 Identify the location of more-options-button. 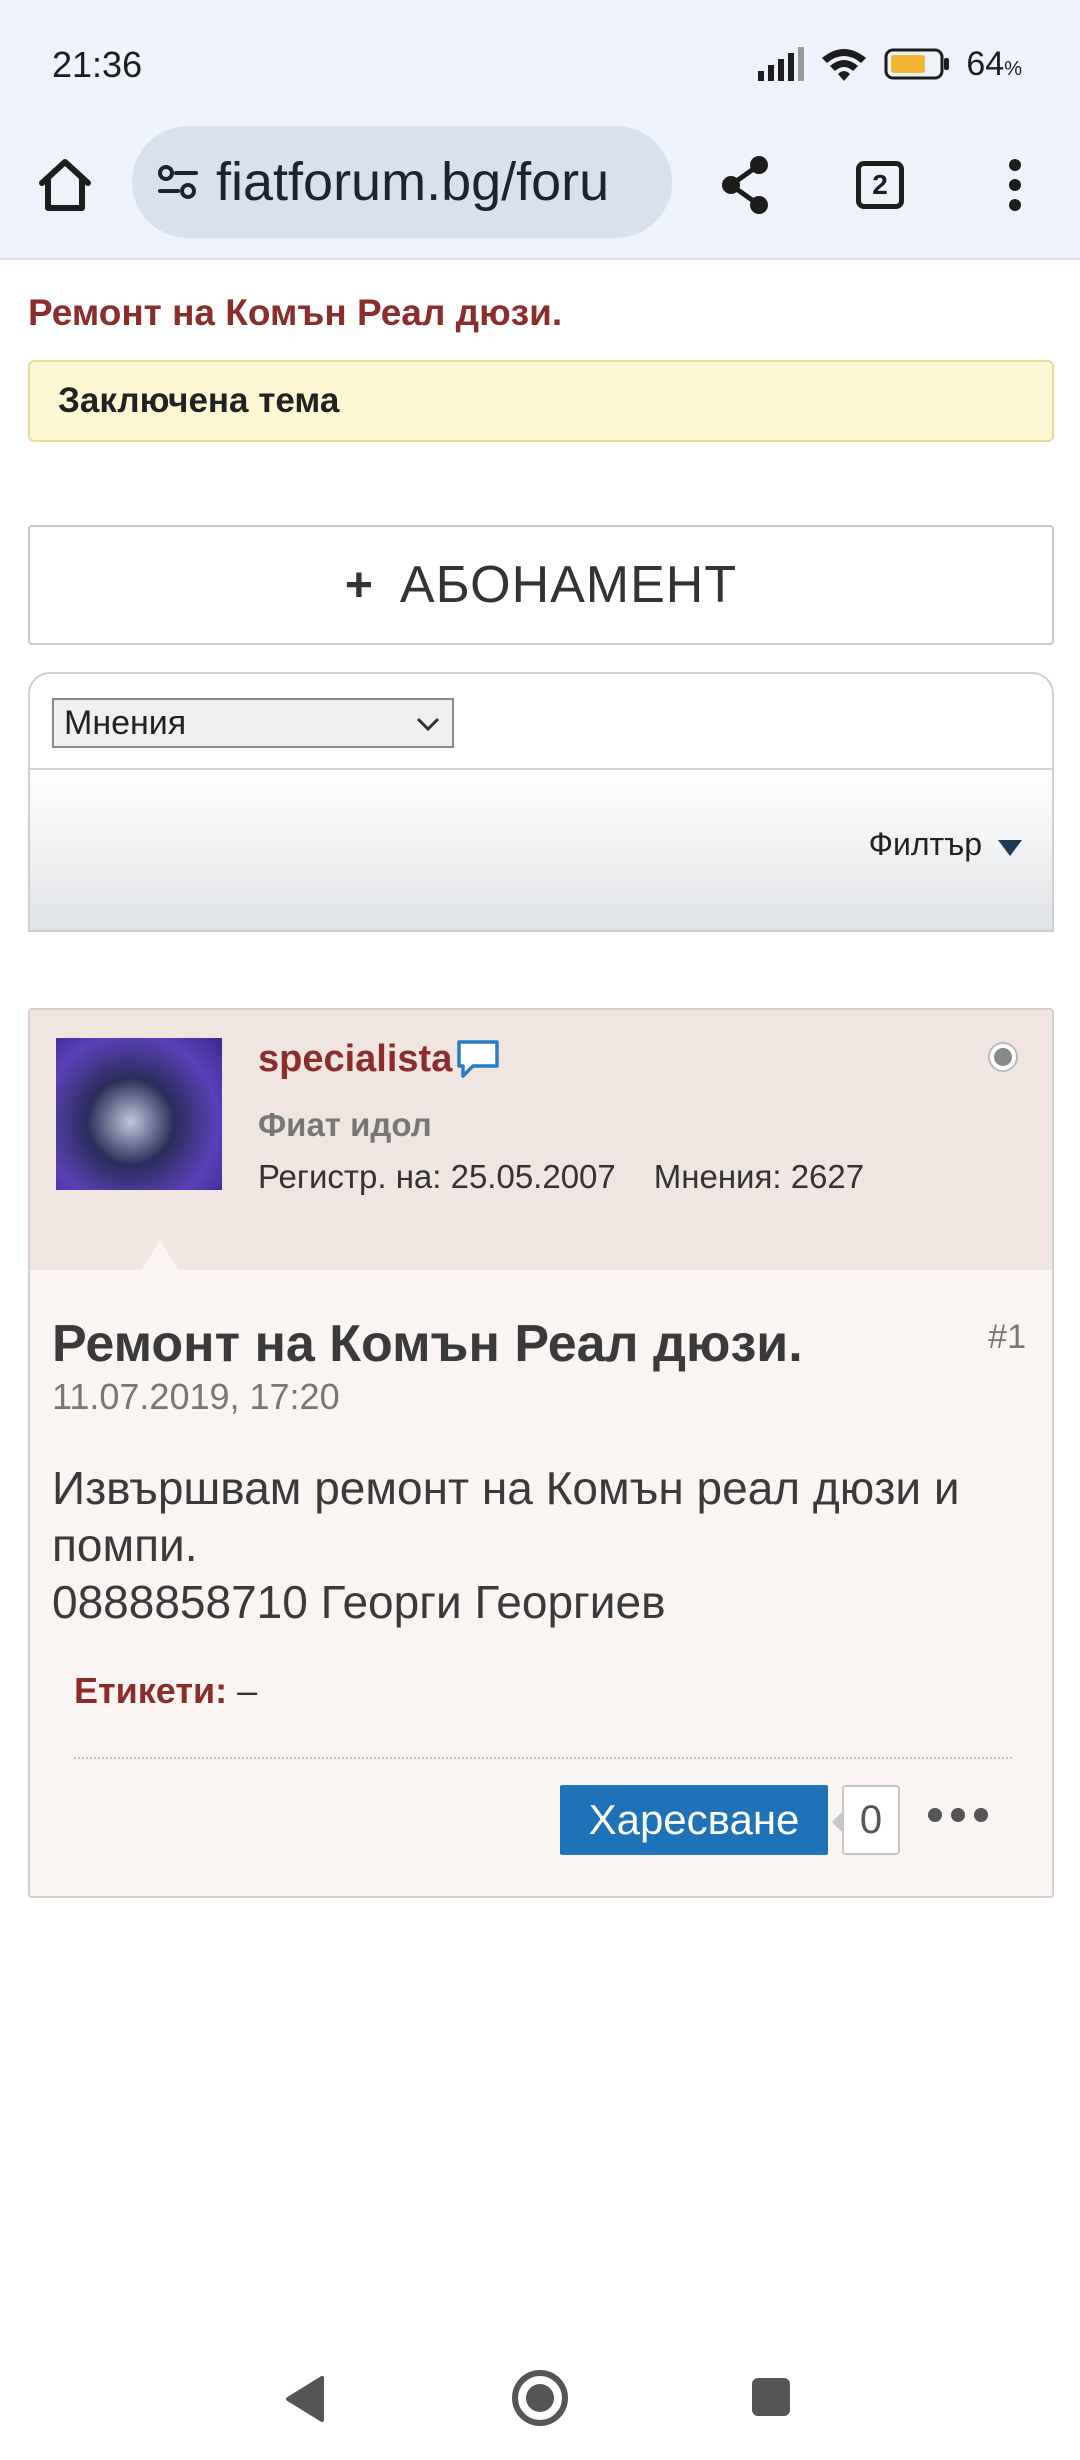
(958, 1815).